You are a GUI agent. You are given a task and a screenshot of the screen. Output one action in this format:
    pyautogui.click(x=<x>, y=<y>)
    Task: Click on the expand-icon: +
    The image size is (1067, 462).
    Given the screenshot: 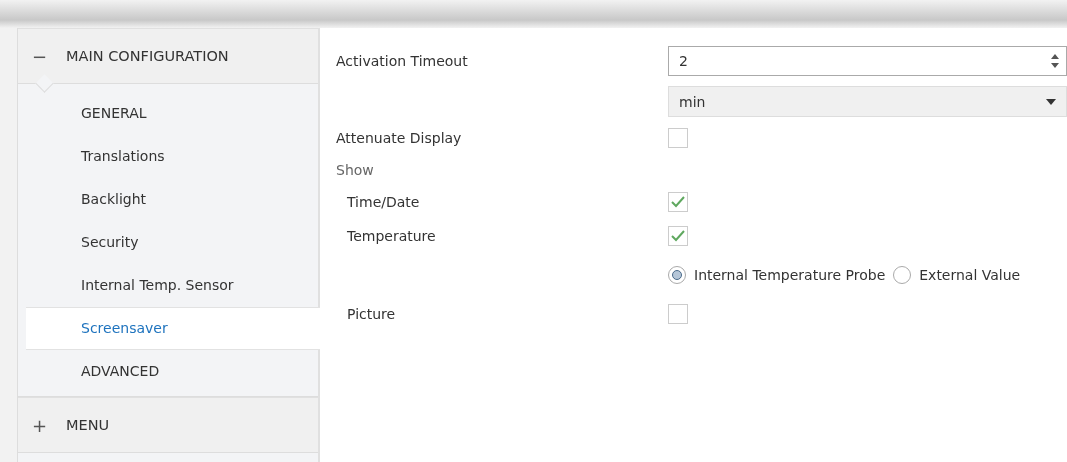 What is the action you would take?
    pyautogui.click(x=49, y=425)
    